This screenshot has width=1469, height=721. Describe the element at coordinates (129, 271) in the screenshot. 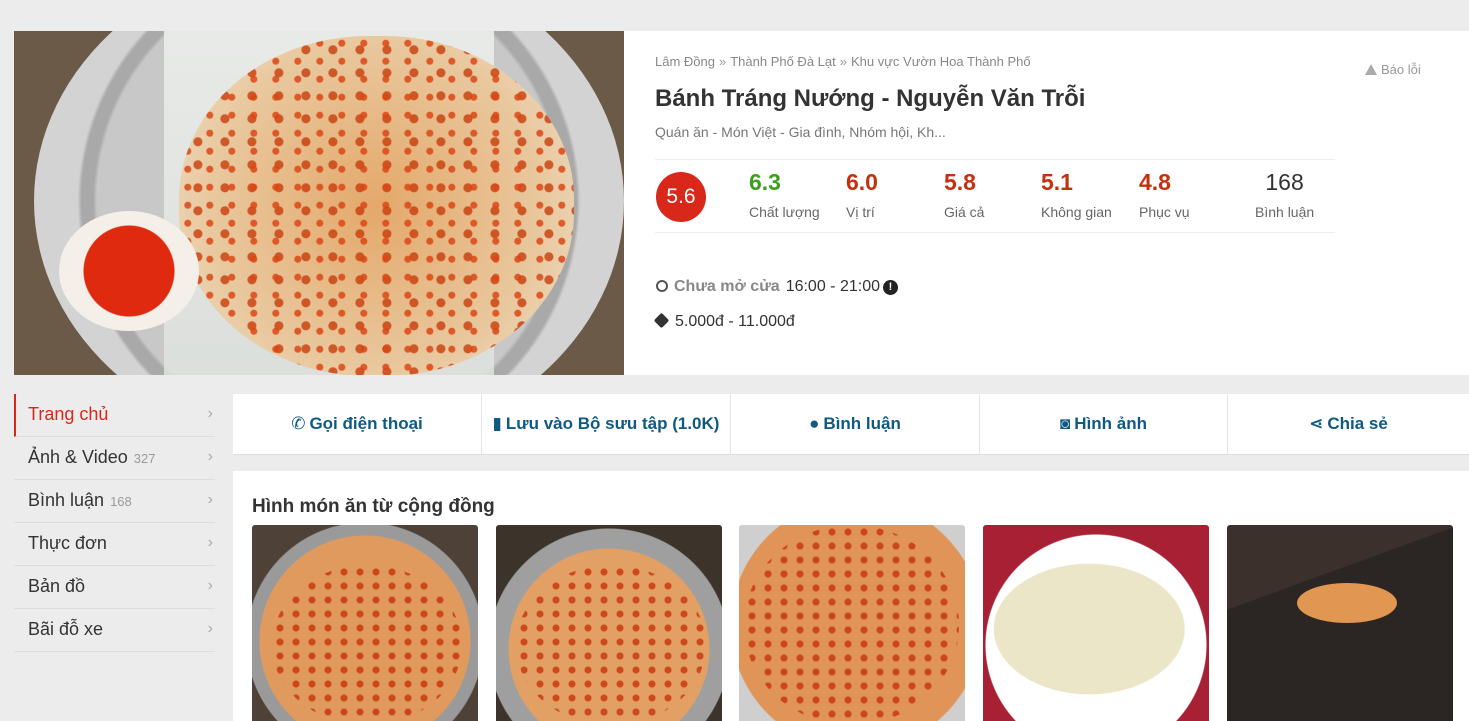

I see `sauce-bowl-shape` at that location.